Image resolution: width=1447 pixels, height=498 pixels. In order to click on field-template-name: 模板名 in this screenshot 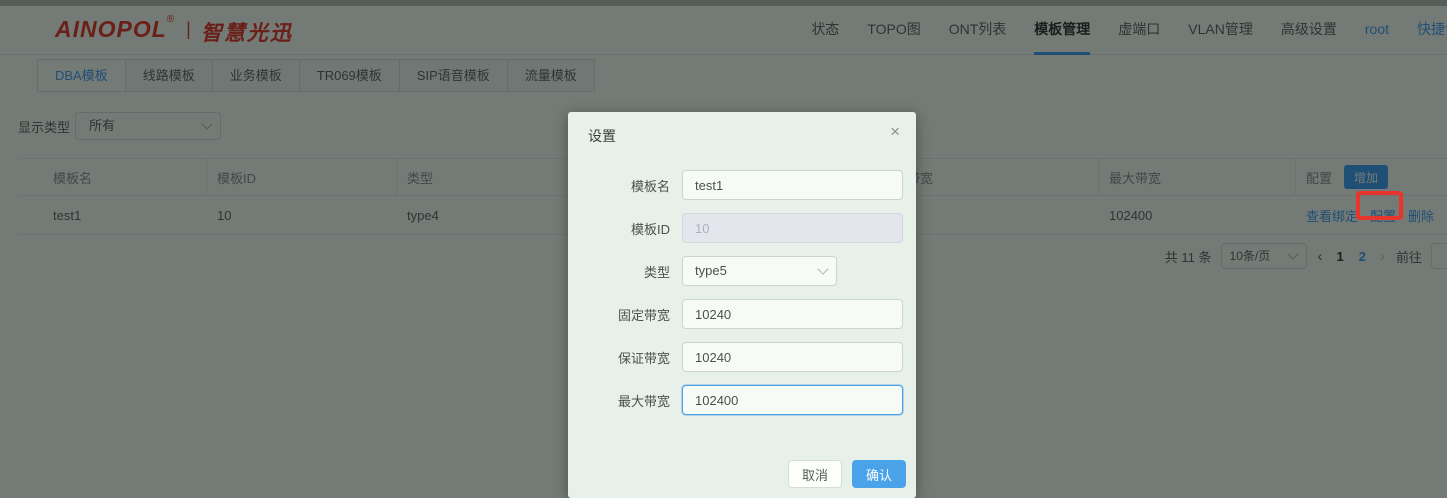, I will do `click(742, 185)`.